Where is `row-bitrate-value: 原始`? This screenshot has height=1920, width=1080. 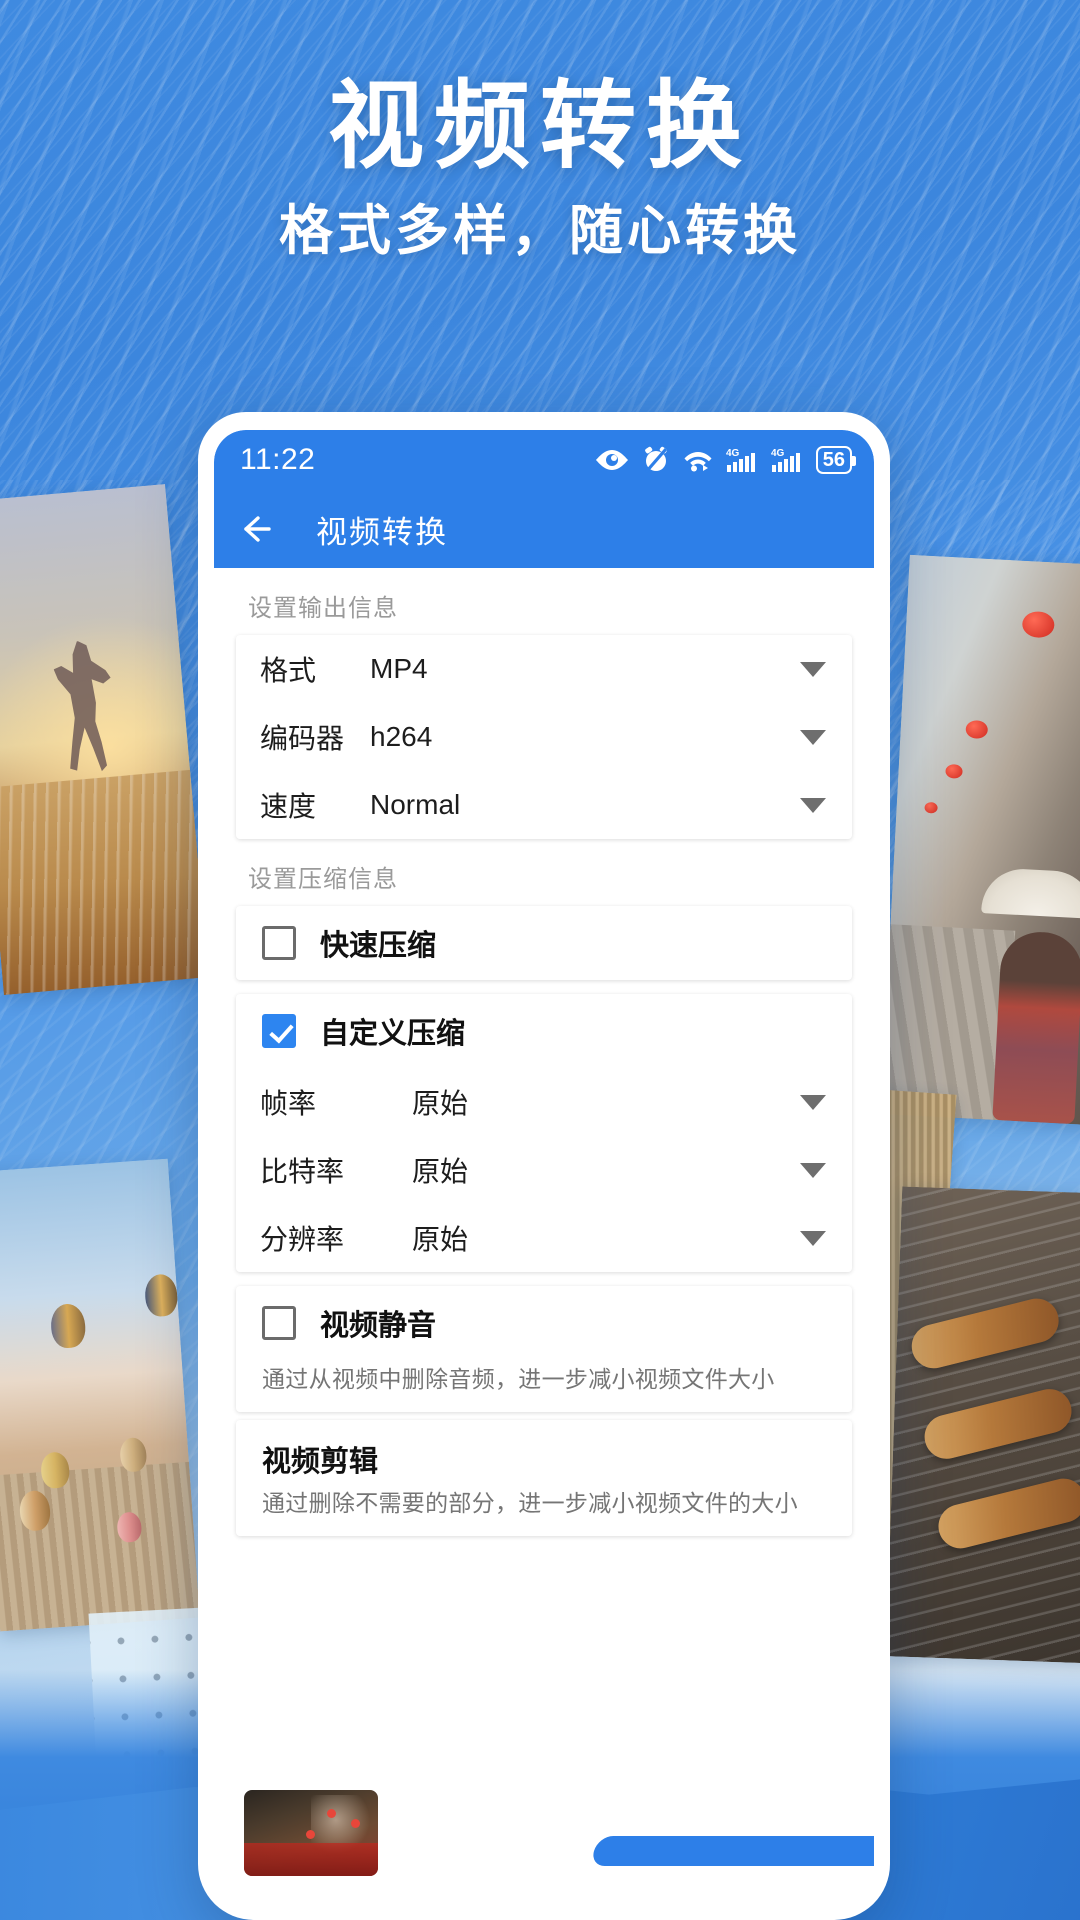
row-bitrate-value: 原始 is located at coordinates (440, 1171).